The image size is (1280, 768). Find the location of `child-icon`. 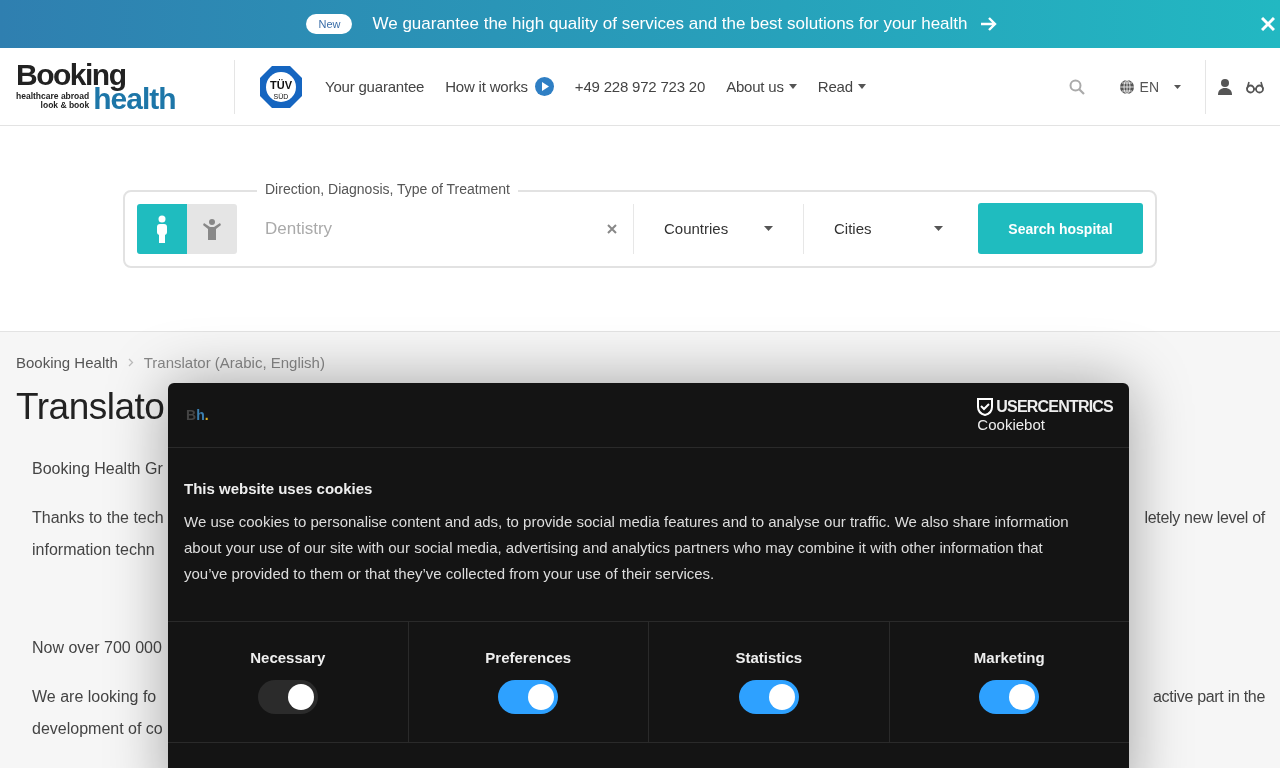

child-icon is located at coordinates (212, 228).